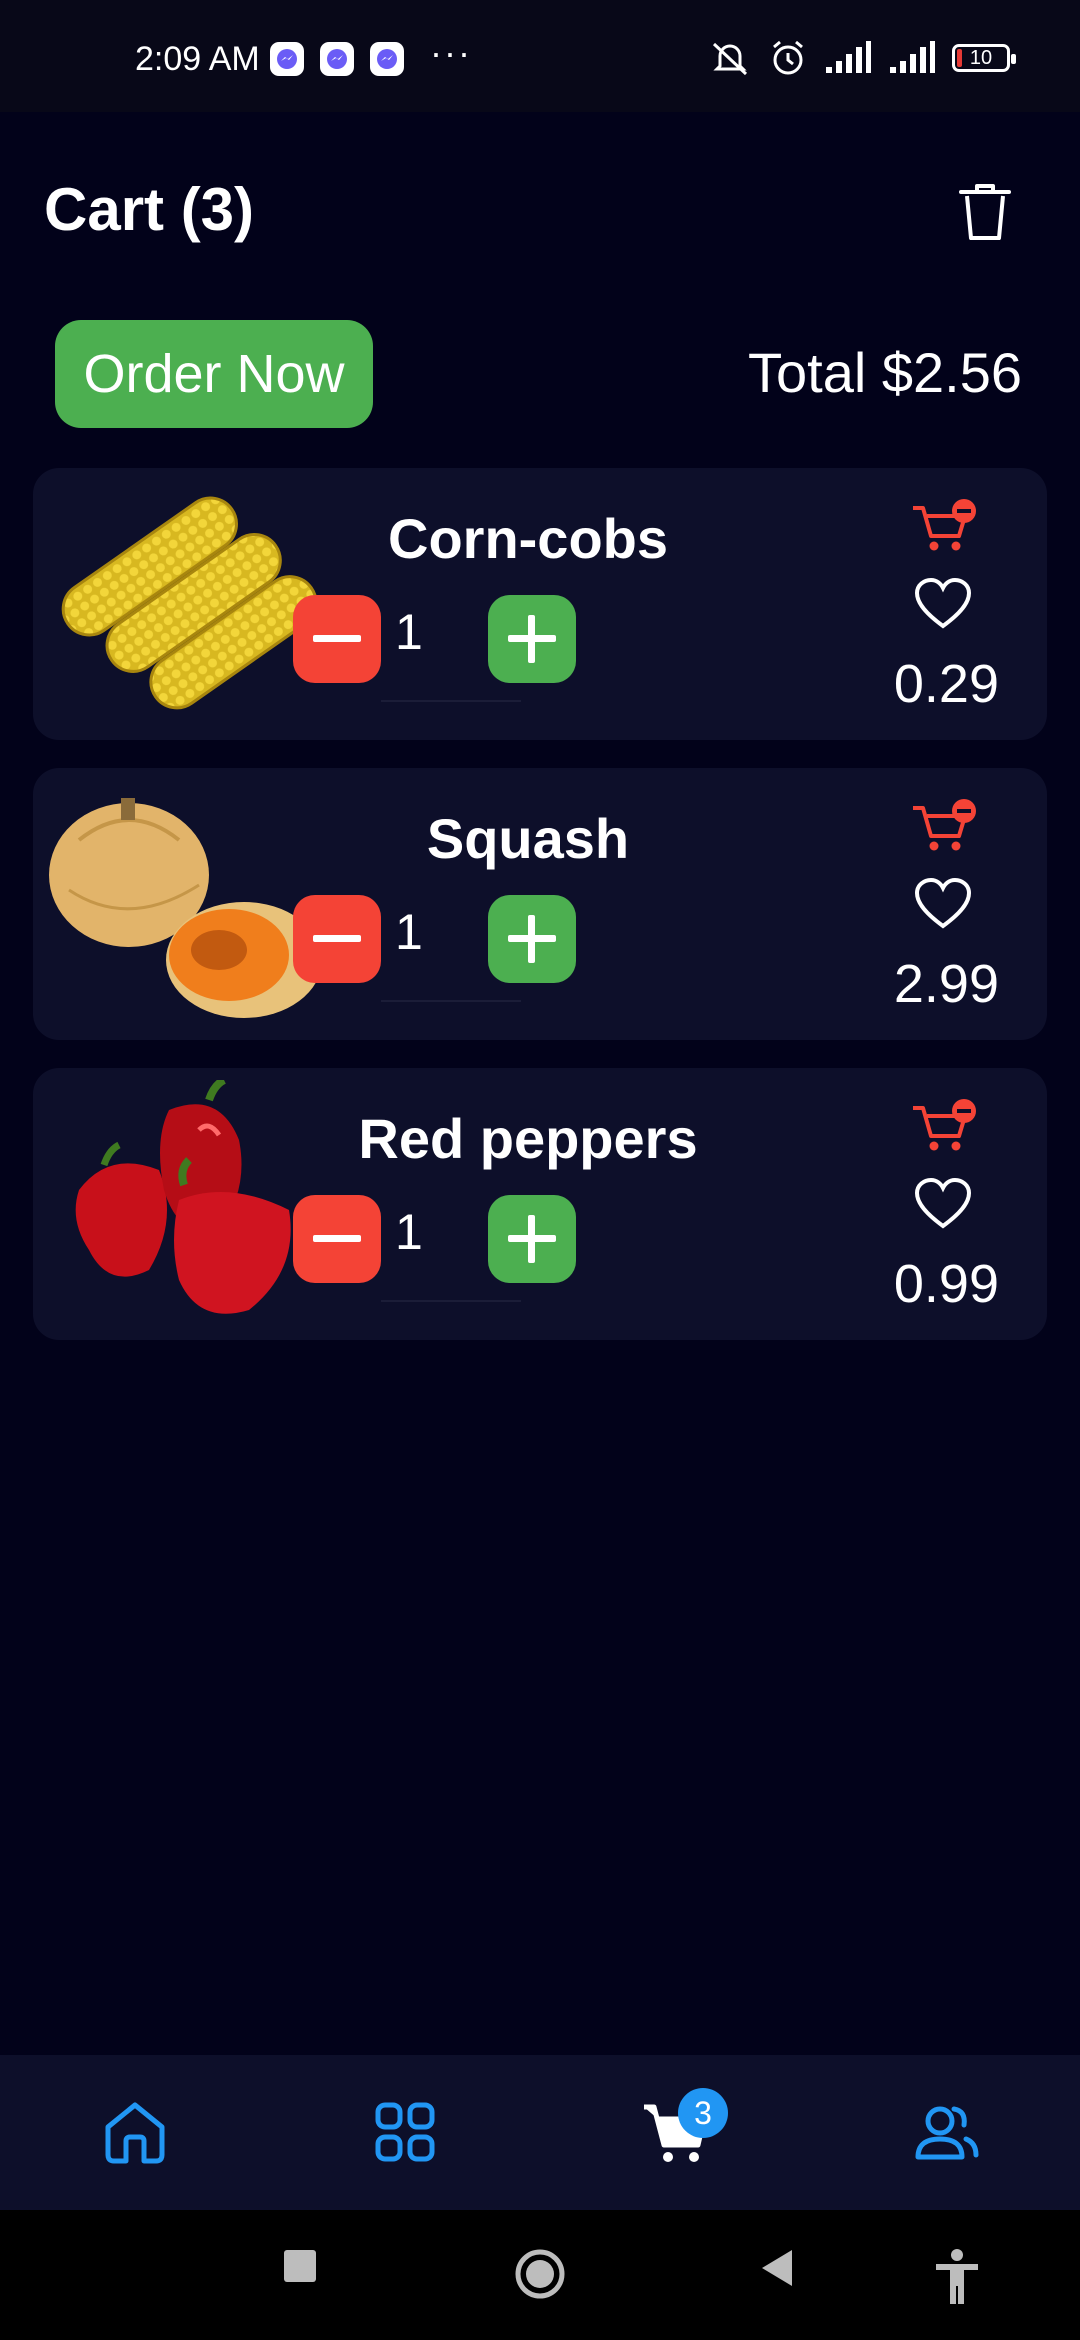  What do you see at coordinates (946, 684) in the screenshot?
I see `item-price: 0.29` at bounding box center [946, 684].